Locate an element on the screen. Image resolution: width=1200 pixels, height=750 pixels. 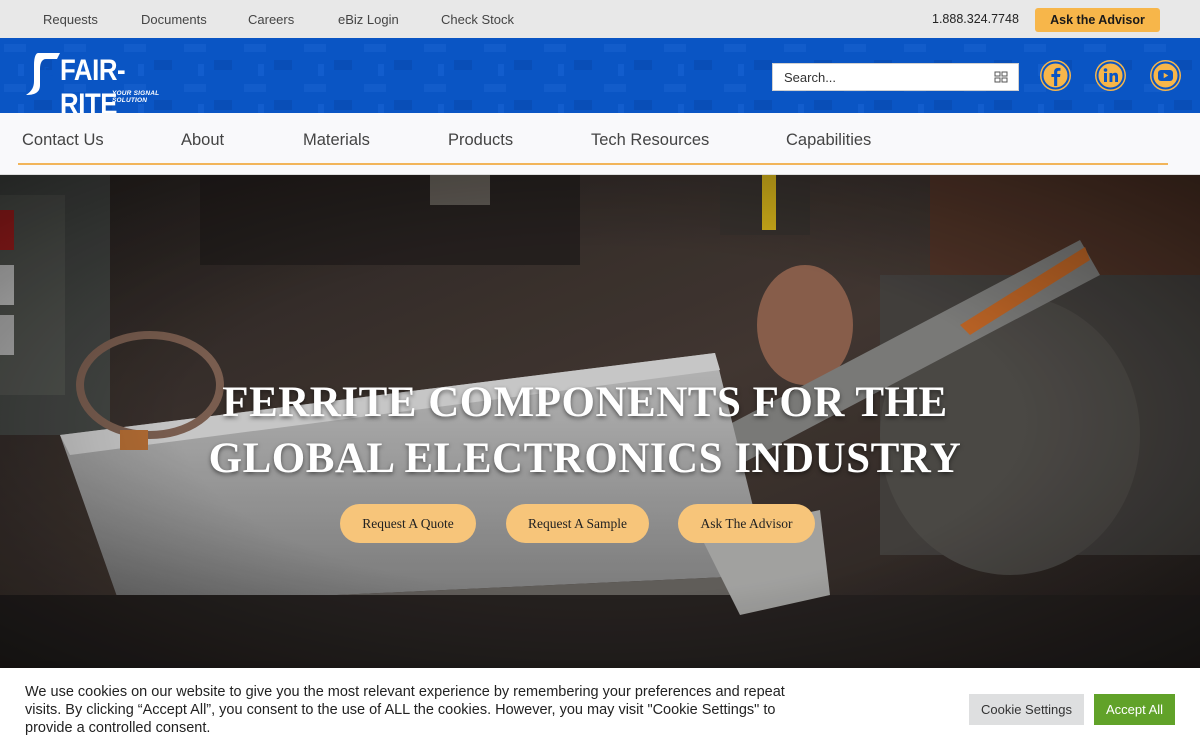
svg-text: R is located at coordinates (51, 78).